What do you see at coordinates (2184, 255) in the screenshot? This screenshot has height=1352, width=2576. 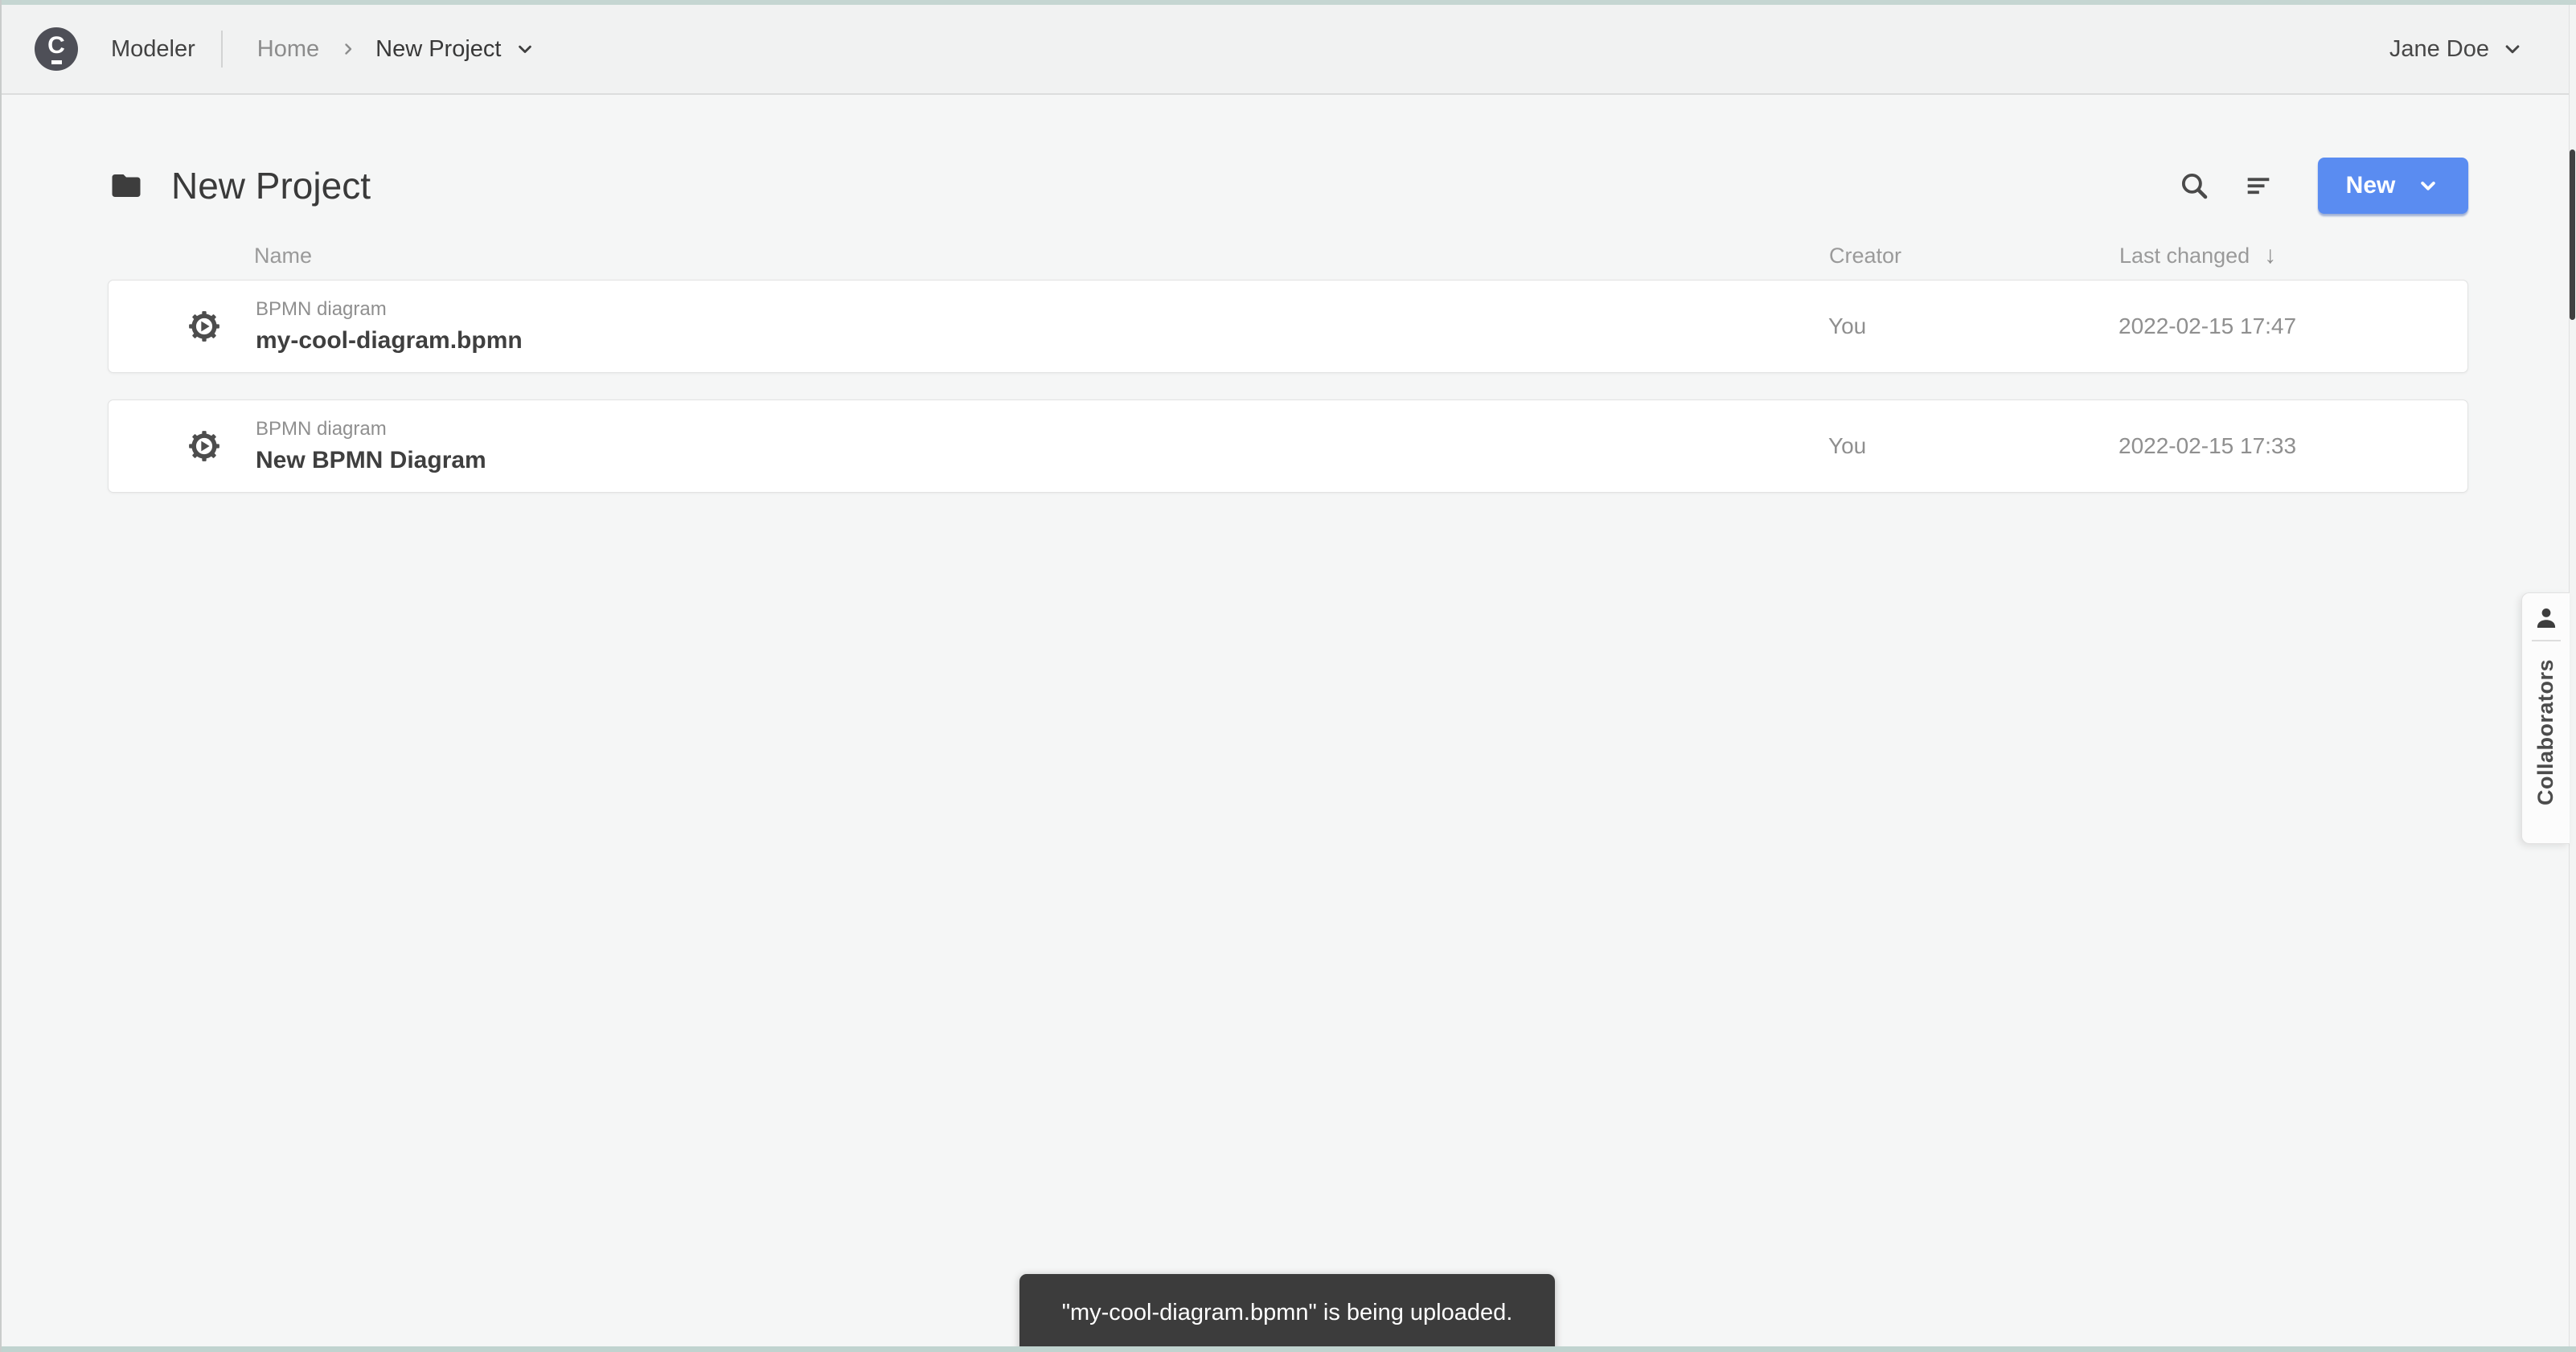 I see `column-header-last-changed-label: Last changed` at bounding box center [2184, 255].